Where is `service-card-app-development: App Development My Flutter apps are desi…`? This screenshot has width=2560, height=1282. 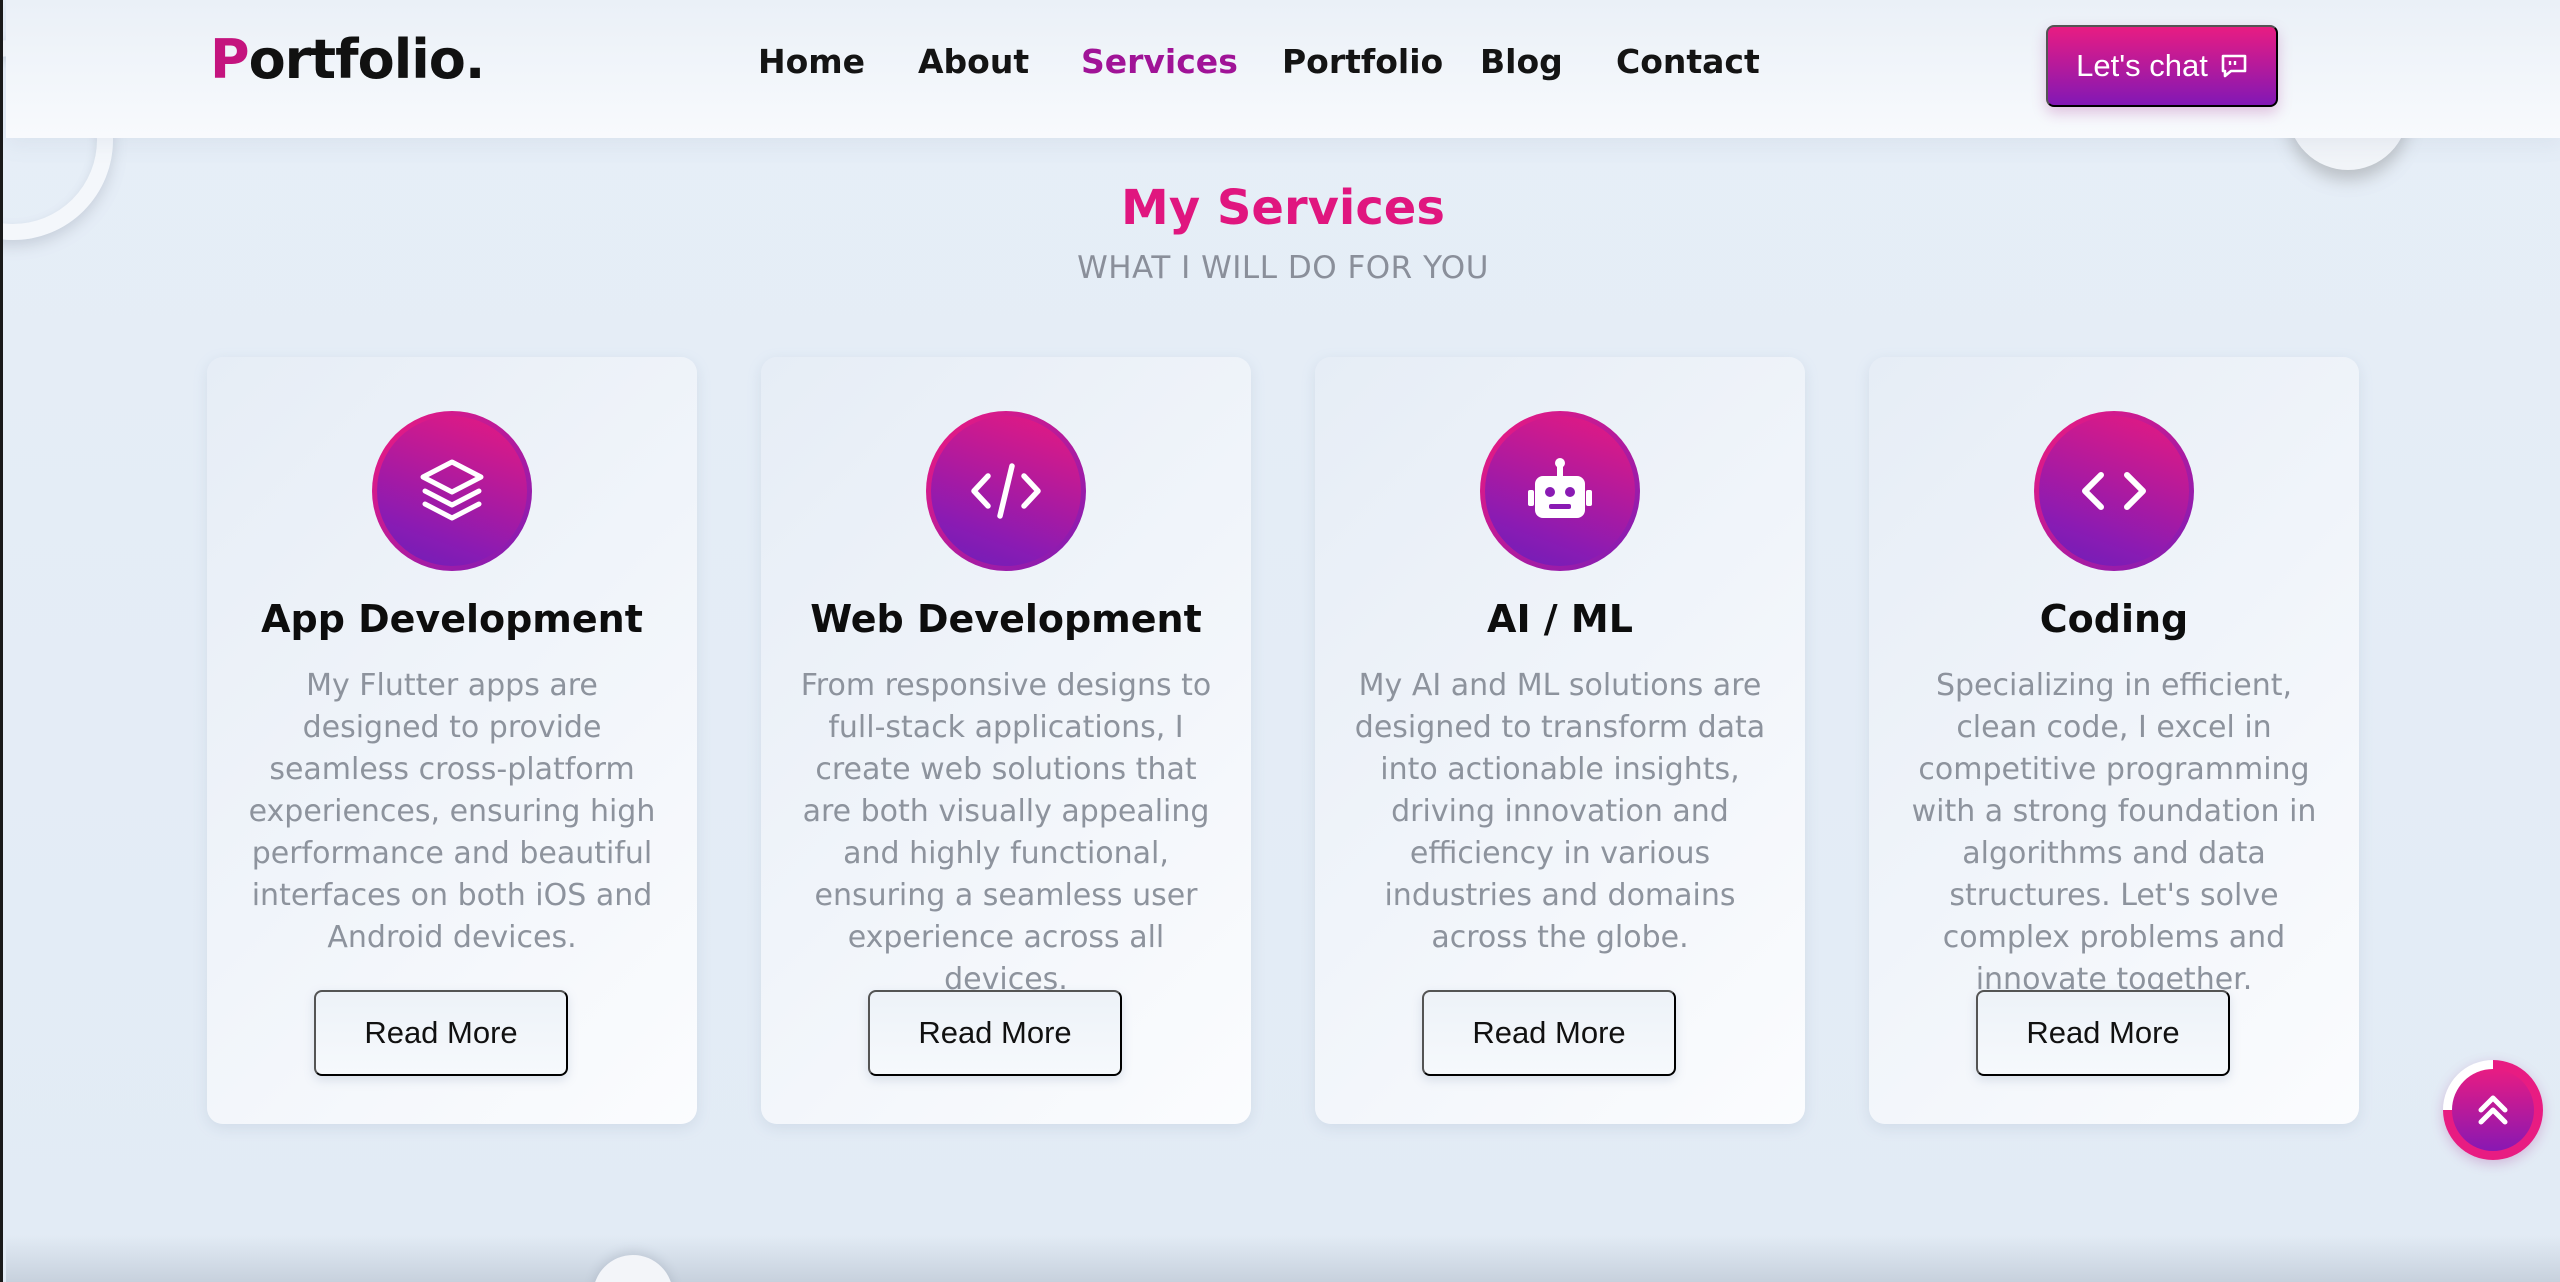
service-card-app-development: App Development My Flutter apps are desi… is located at coordinates (452, 740).